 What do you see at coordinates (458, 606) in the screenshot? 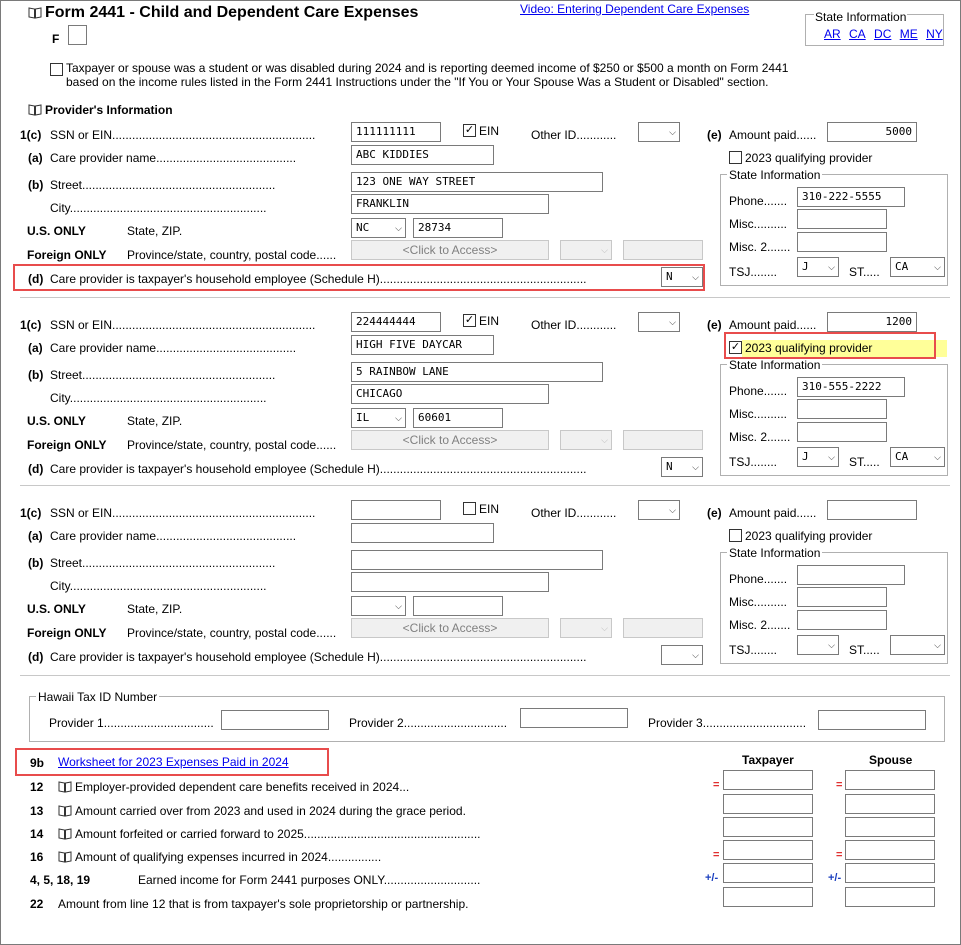
I see `zip-input` at bounding box center [458, 606].